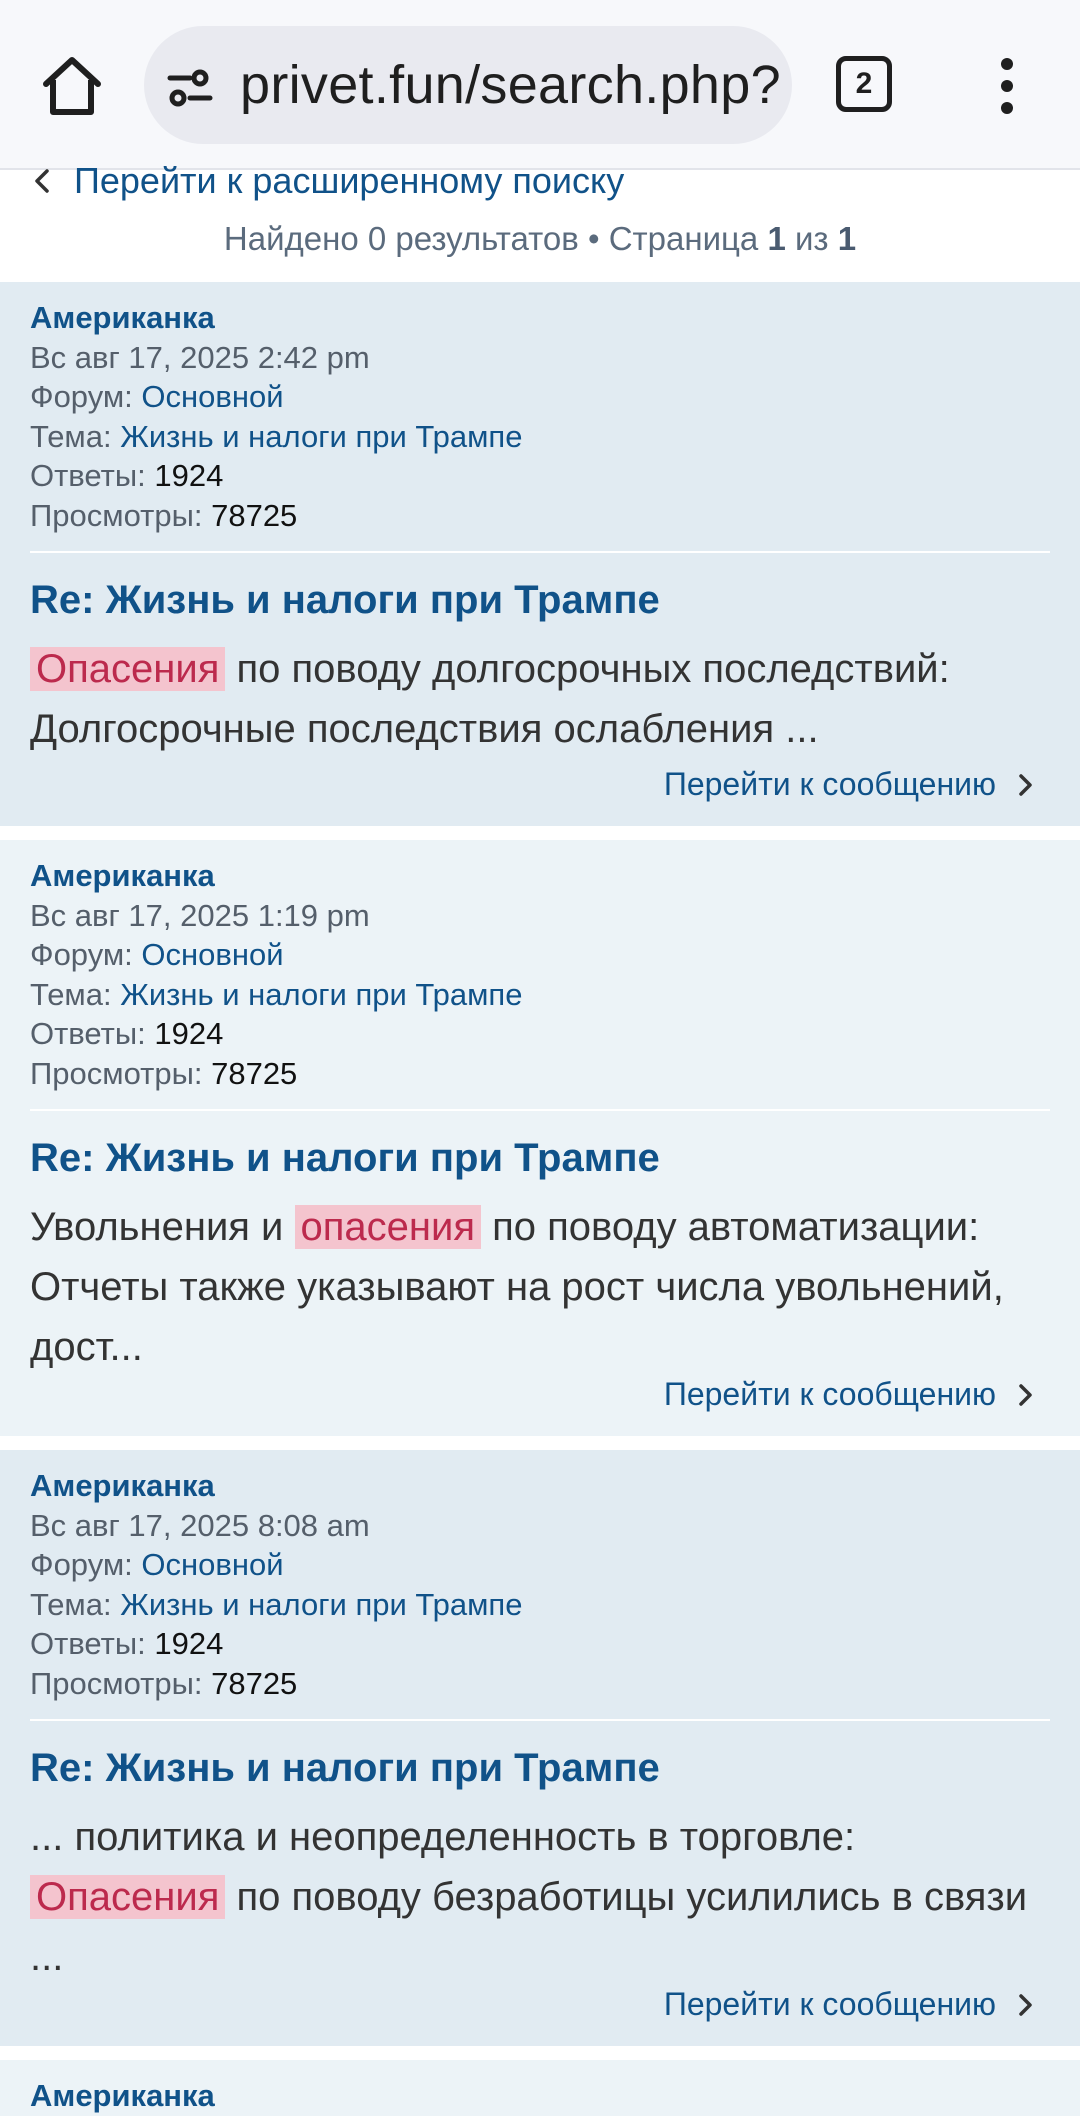  I want to click on home-icon, so click(72, 86).